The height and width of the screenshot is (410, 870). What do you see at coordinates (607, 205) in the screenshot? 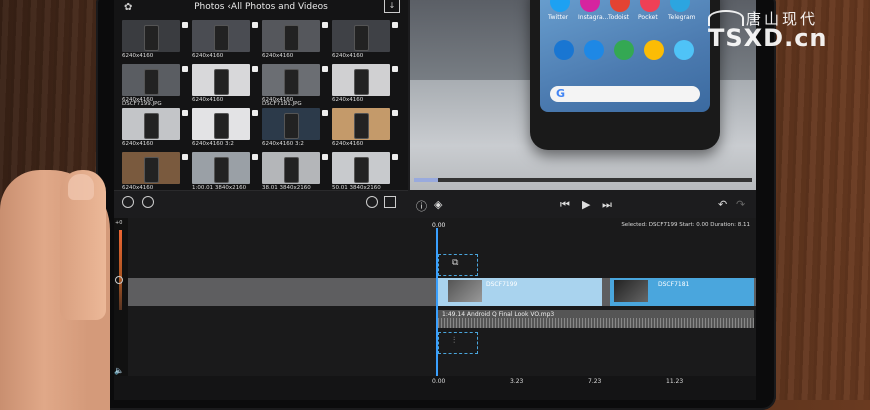
I see `skip-forward-icon: ⏭` at bounding box center [607, 205].